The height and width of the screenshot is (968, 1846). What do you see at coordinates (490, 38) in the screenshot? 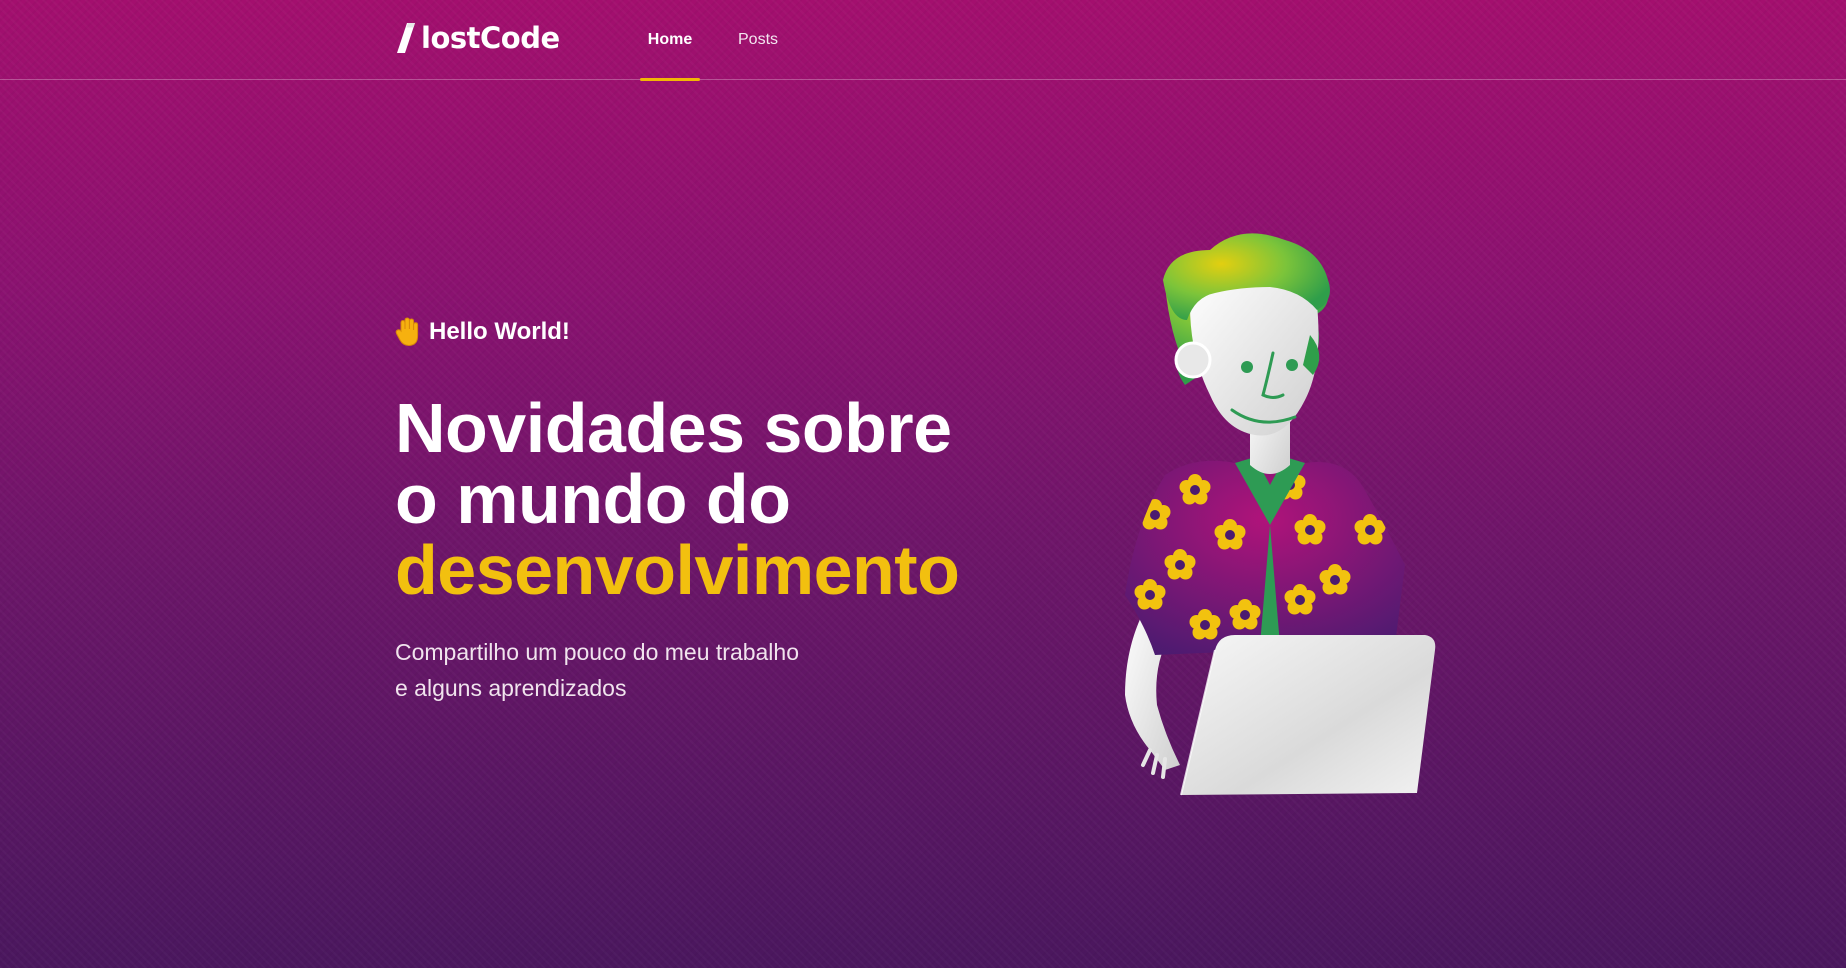
I see `logo-text: lostCode` at bounding box center [490, 38].